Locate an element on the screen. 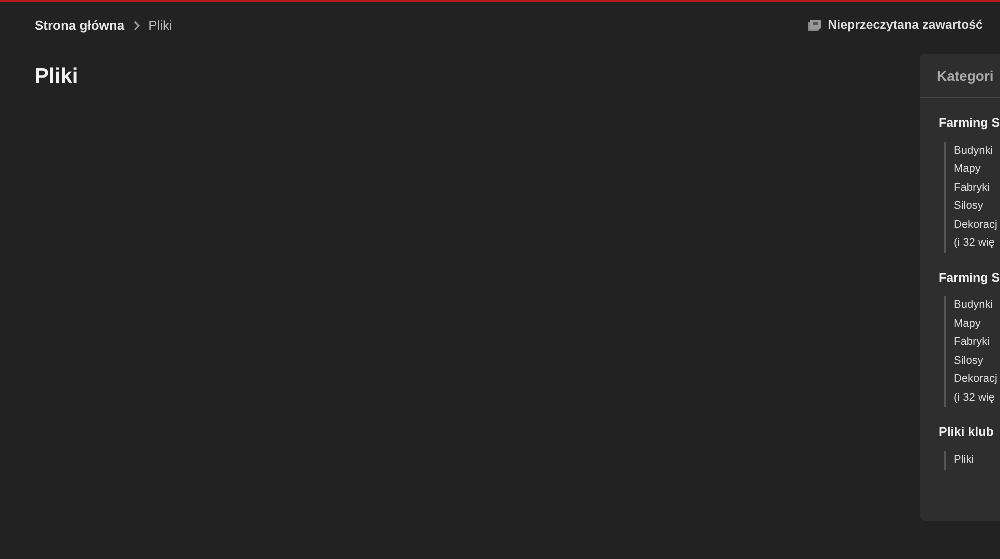 The height and width of the screenshot is (559, 1000). breadcrumb-link: Strona główna is located at coordinates (80, 26).